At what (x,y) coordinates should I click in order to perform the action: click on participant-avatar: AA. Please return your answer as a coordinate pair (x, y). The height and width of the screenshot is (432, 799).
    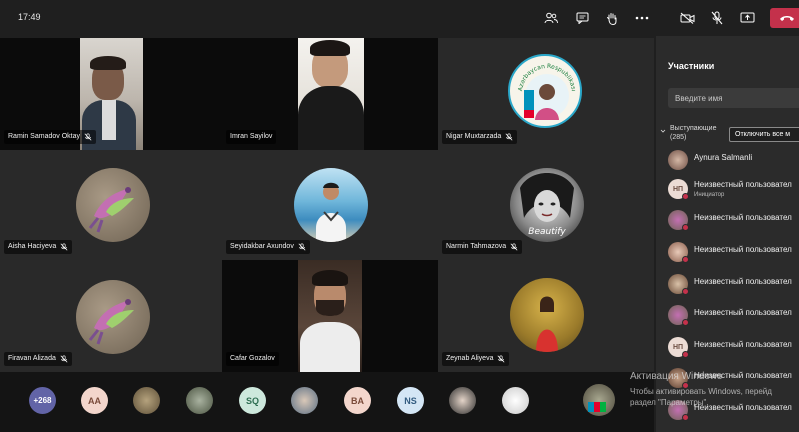
    Looking at the image, I should click on (94, 400).